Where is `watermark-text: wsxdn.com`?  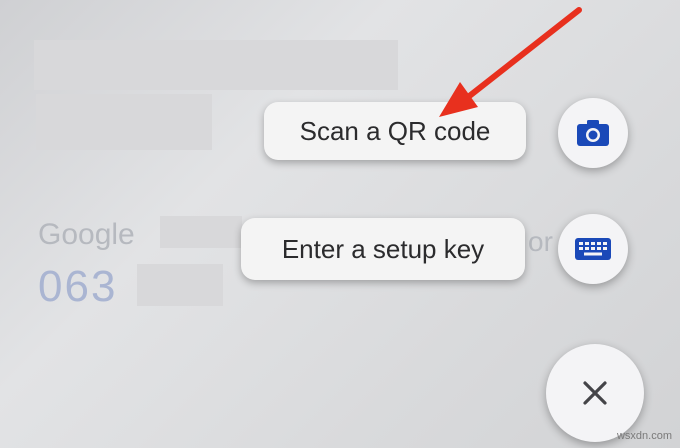 watermark-text: wsxdn.com is located at coordinates (644, 436).